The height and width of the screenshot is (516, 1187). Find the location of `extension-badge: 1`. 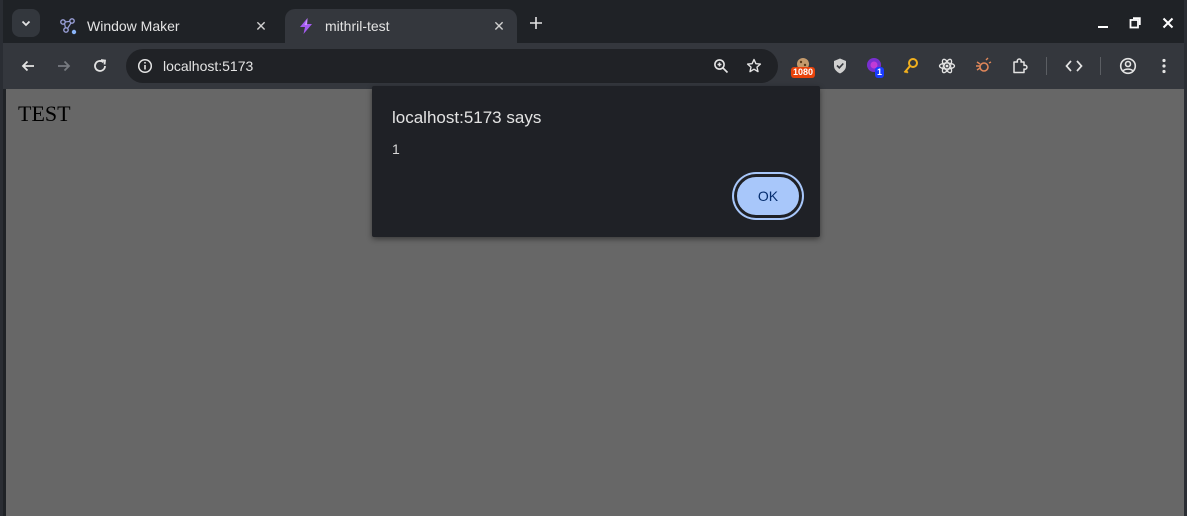

extension-badge: 1 is located at coordinates (880, 72).